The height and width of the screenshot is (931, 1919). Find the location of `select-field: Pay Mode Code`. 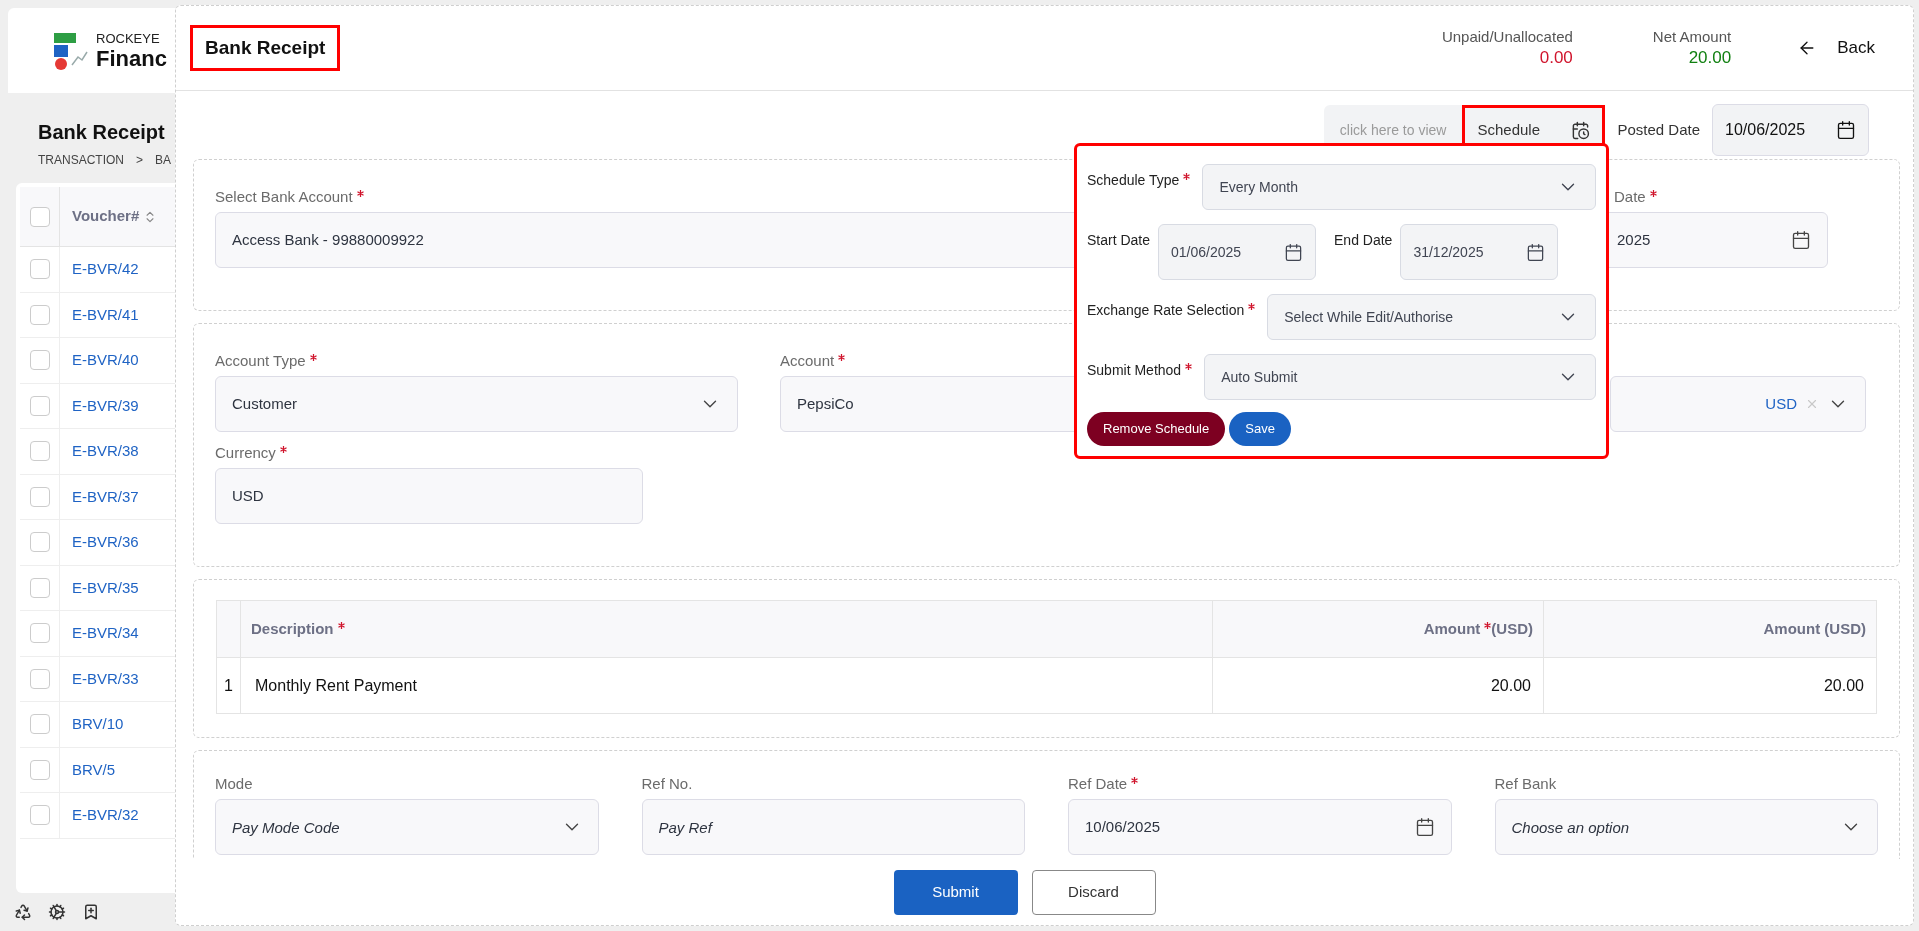

select-field: Pay Mode Code is located at coordinates (407, 827).